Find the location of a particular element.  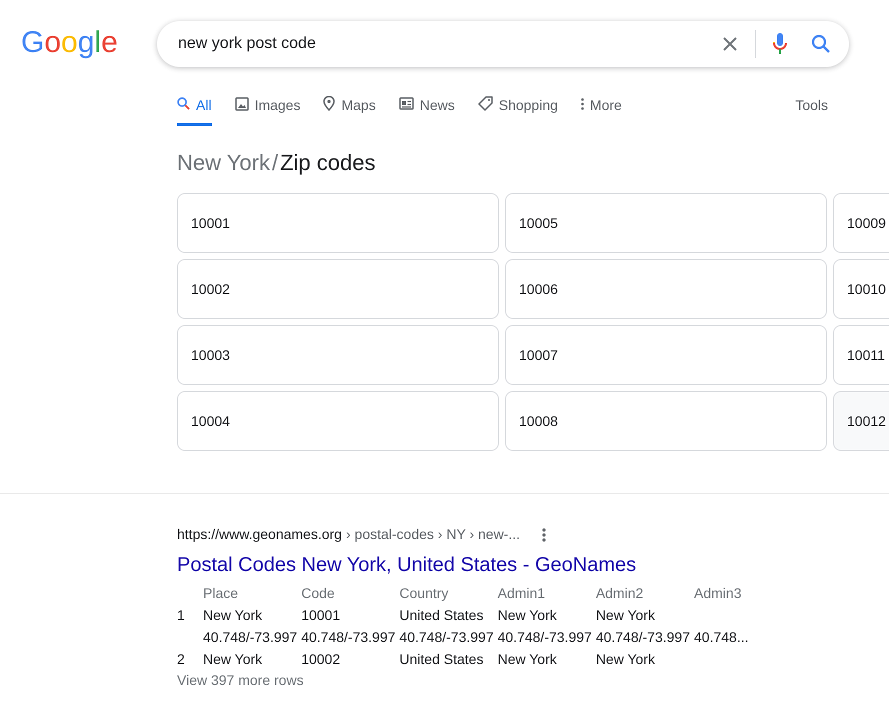

nav-tab: More is located at coordinates (601, 107).